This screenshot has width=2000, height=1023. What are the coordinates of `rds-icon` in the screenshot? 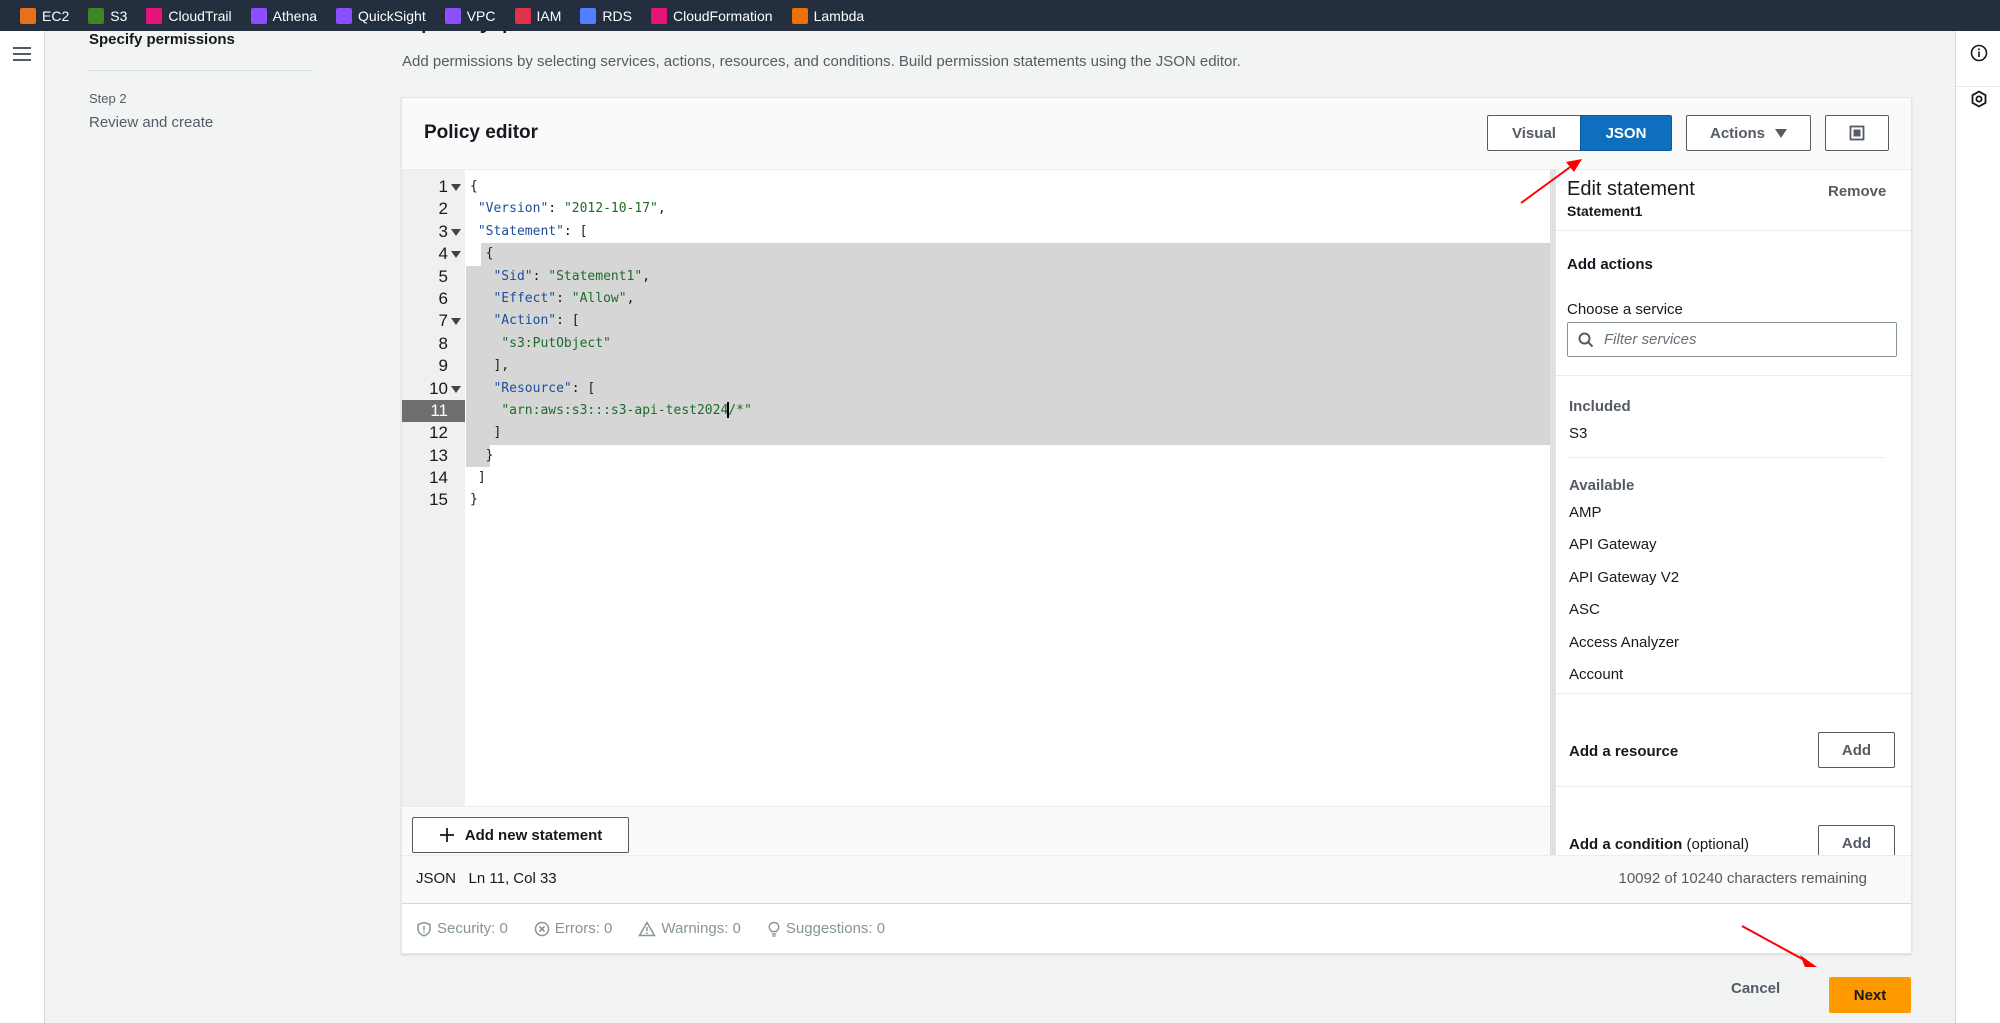 It's located at (588, 15).